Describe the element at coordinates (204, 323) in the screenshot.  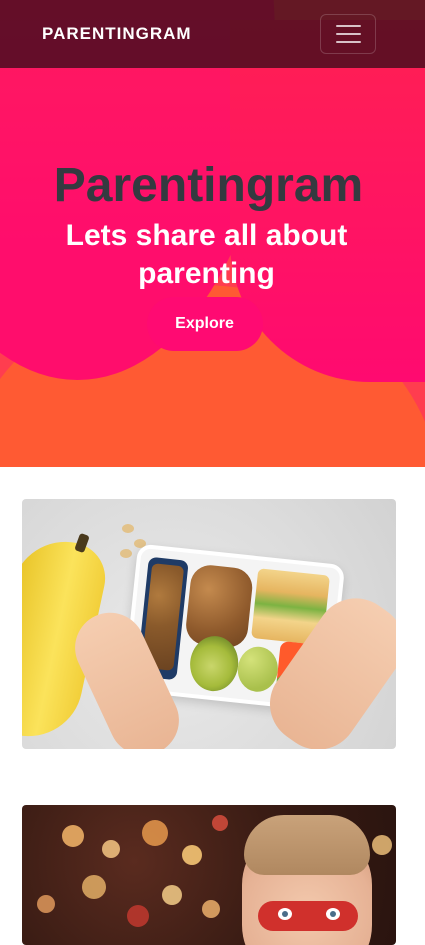
I see `explore-button: Explore` at that location.